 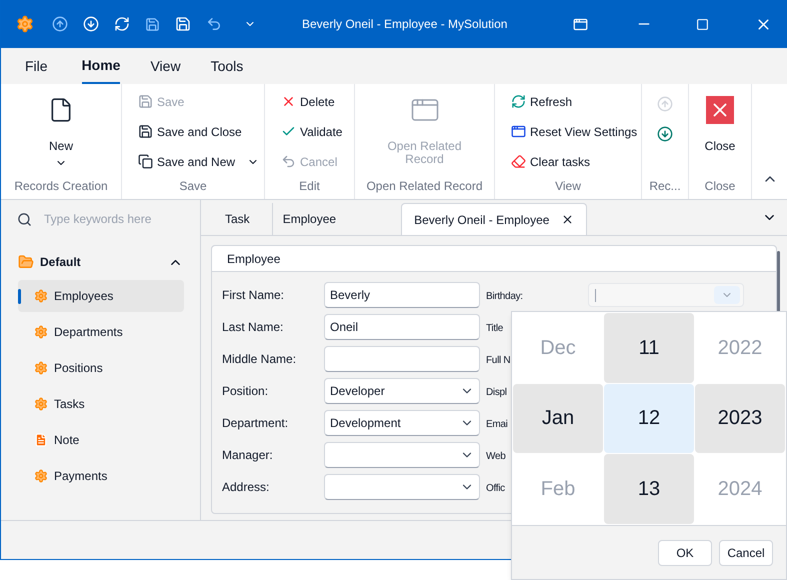 What do you see at coordinates (190, 131) in the screenshot?
I see `ribbon-button: Save and Close` at bounding box center [190, 131].